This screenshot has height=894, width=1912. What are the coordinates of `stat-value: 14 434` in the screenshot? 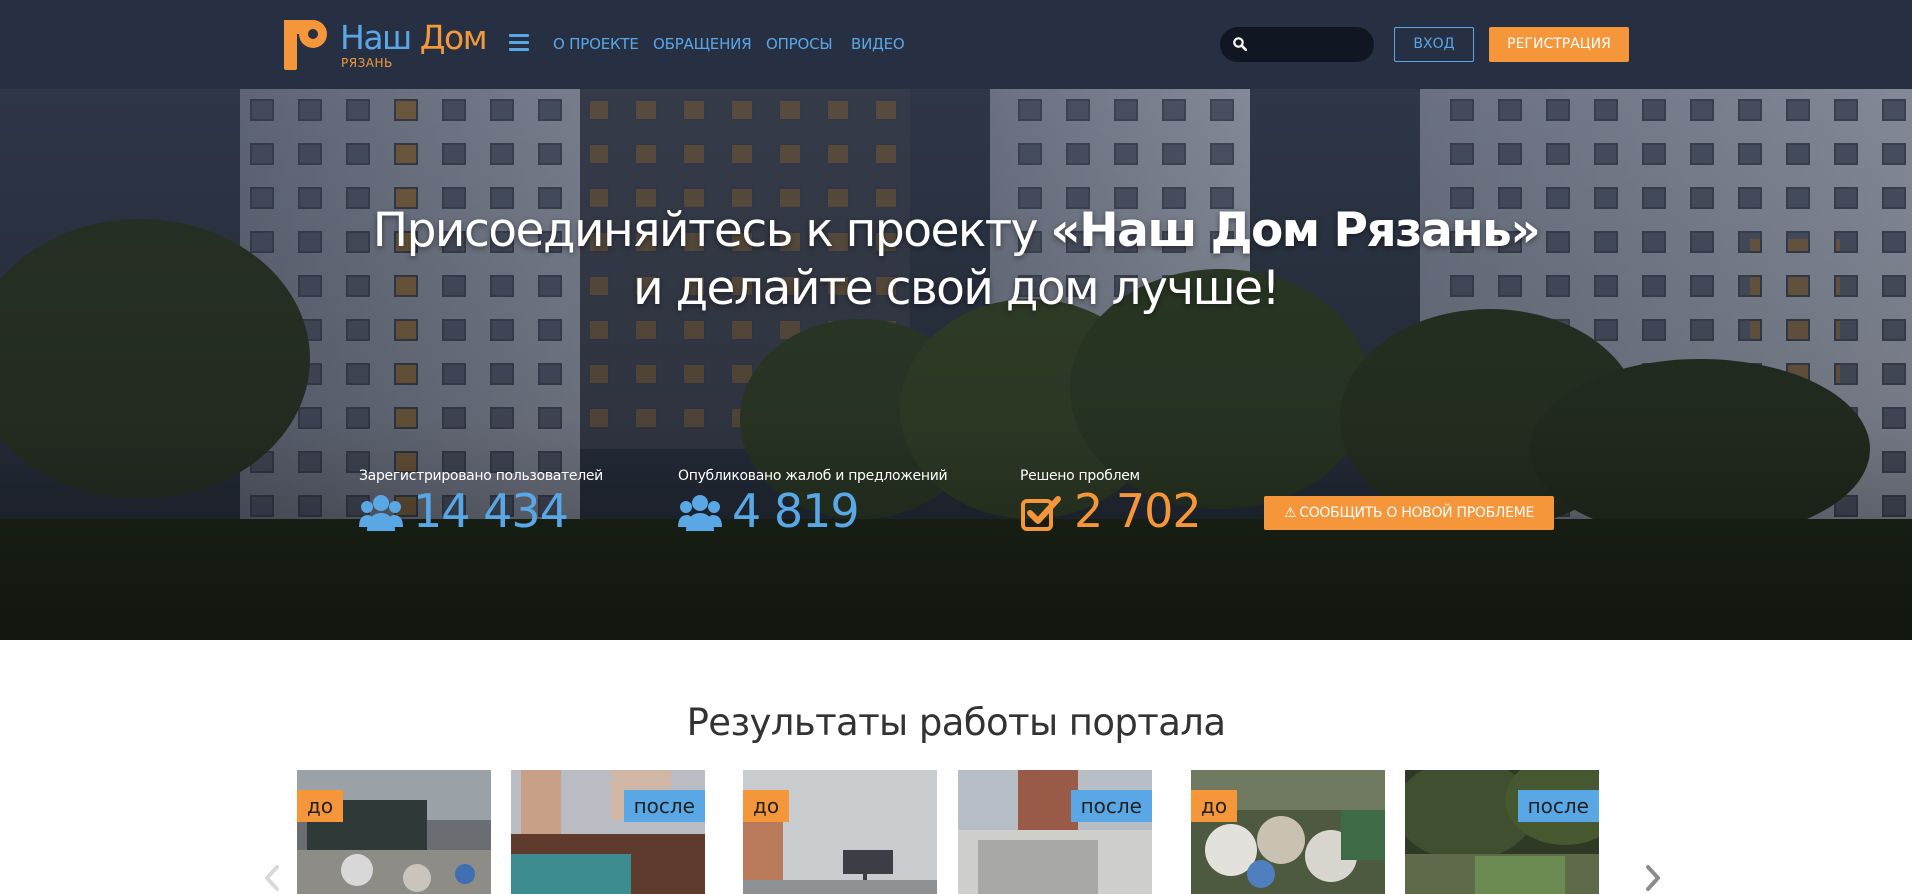 It's located at (491, 511).